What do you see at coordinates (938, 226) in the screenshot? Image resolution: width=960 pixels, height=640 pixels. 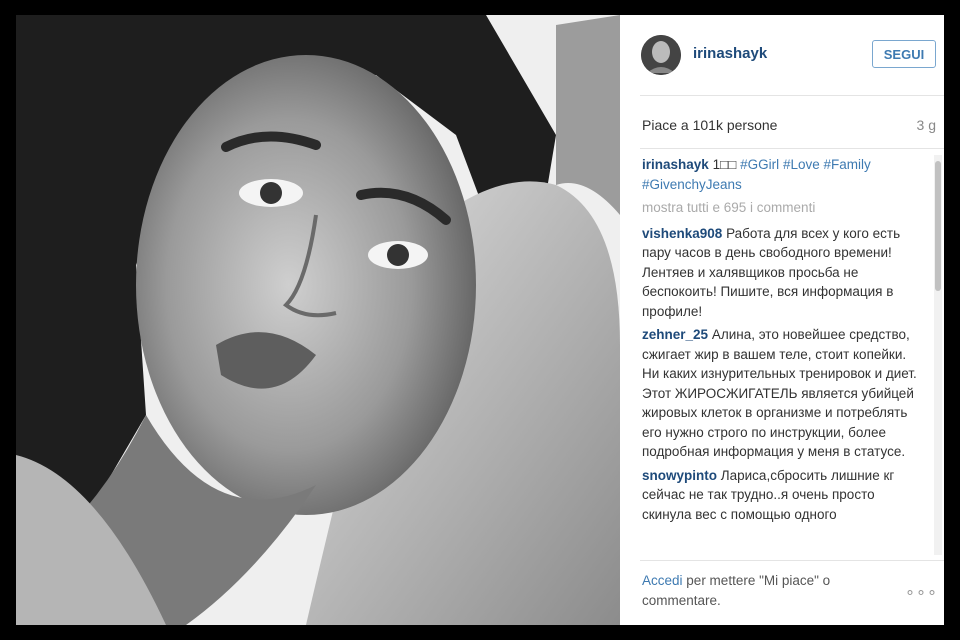 I see `scrollbar-thumb` at bounding box center [938, 226].